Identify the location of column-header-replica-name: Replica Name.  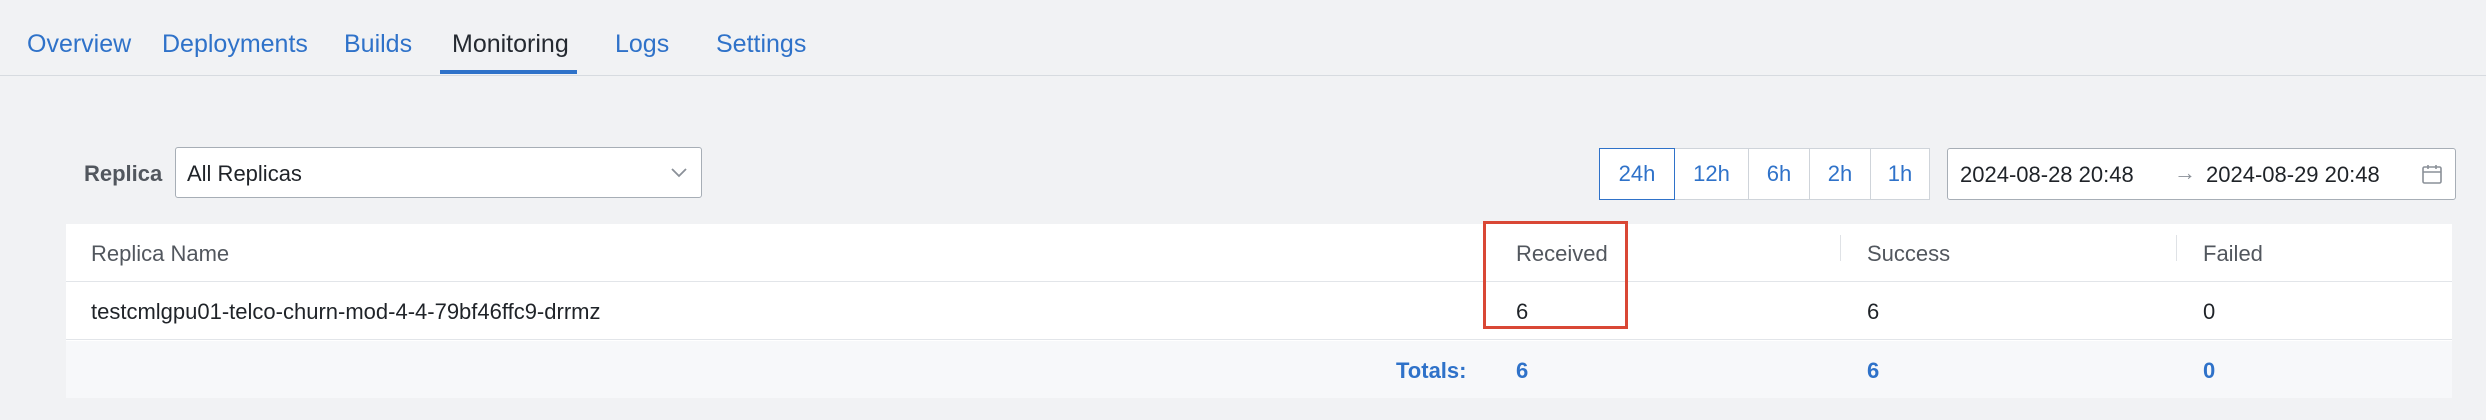
(160, 254).